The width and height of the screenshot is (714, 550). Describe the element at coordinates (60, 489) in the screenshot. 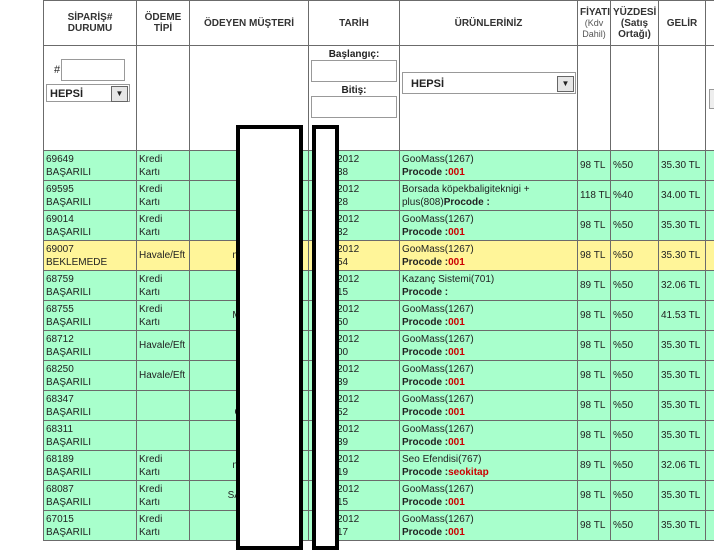

I see `order-id: 68087` at that location.